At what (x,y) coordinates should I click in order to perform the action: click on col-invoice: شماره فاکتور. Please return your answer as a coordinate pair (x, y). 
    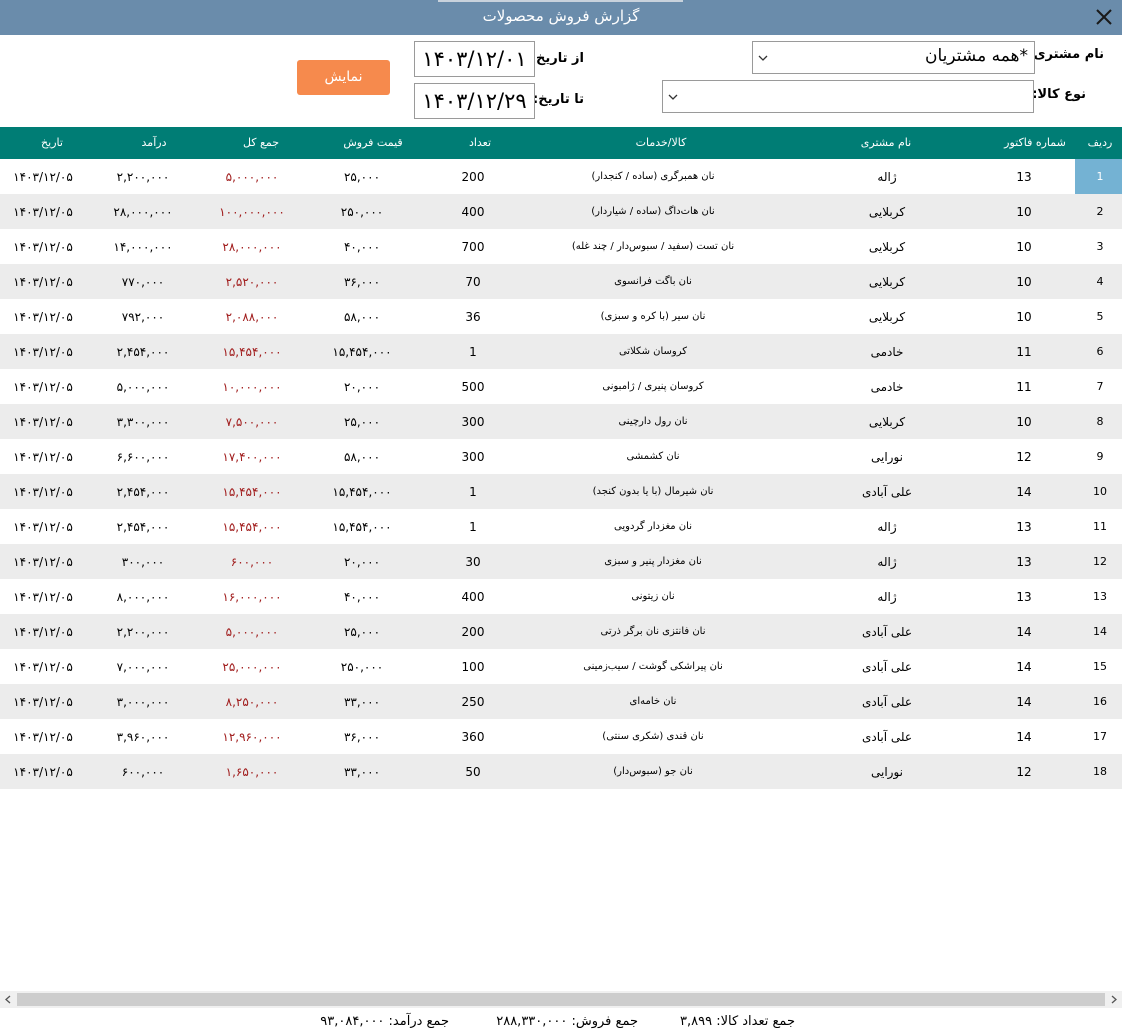
    Looking at the image, I should click on (1035, 142).